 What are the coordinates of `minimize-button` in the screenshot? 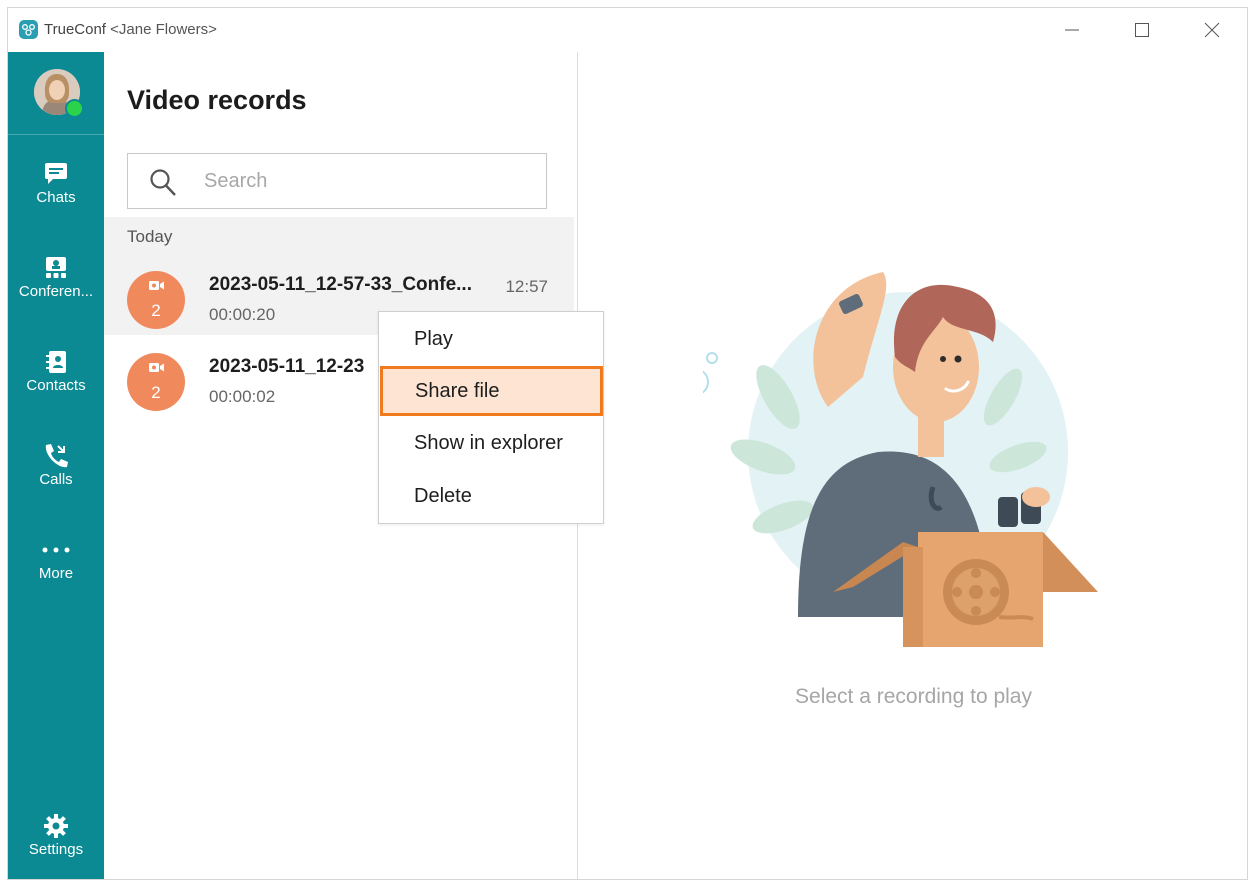 It's located at (1072, 30).